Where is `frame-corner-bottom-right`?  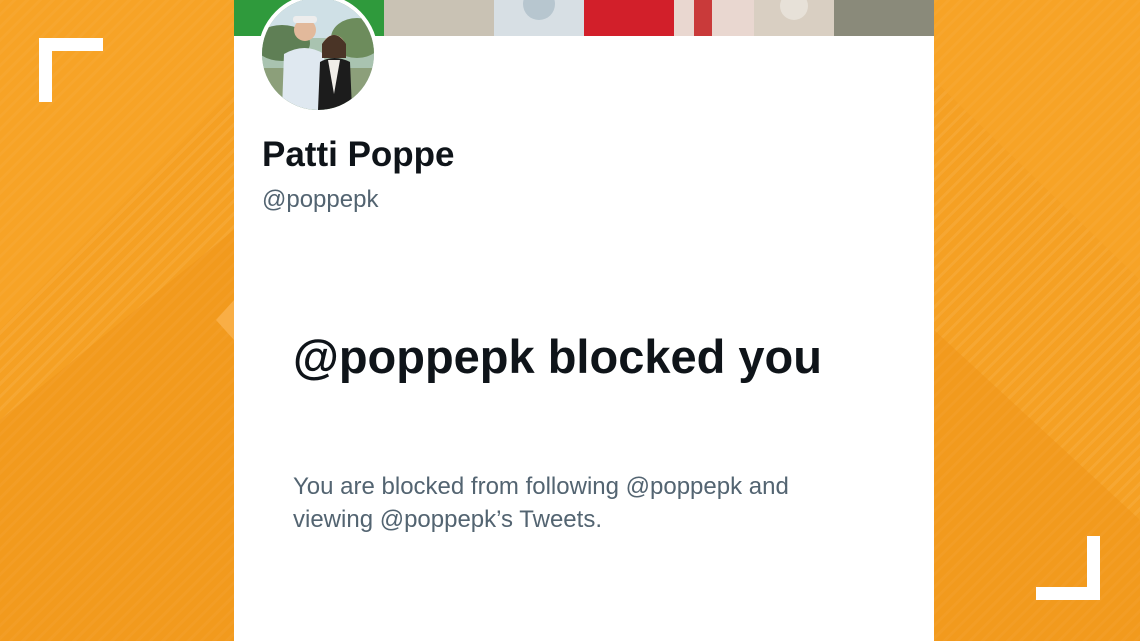
frame-corner-bottom-right is located at coordinates (1068, 568).